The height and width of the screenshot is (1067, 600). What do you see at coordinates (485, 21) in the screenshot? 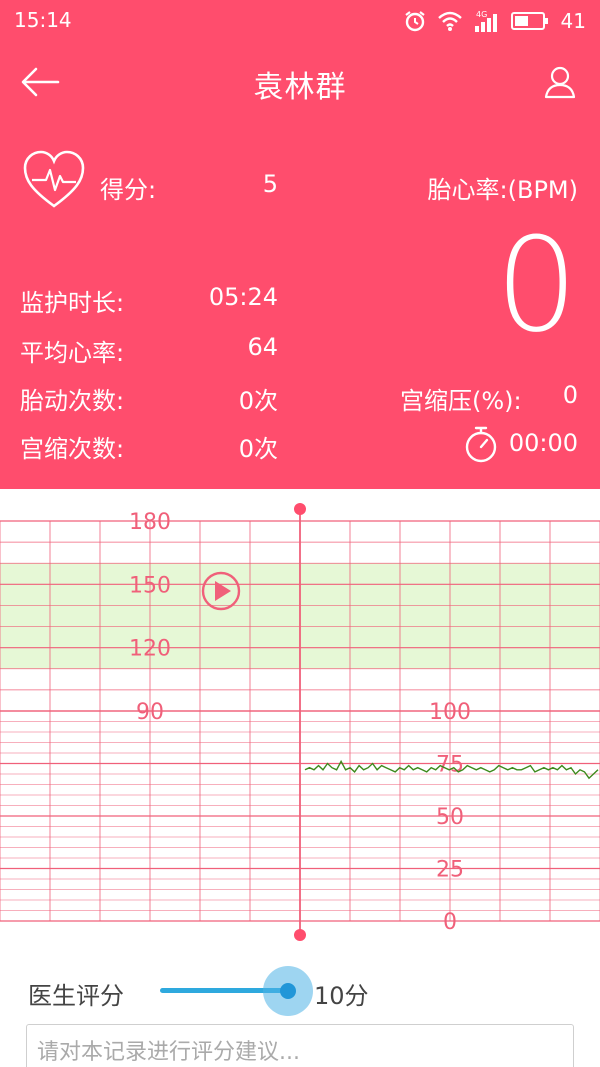
I see `signal-icon: 4G` at bounding box center [485, 21].